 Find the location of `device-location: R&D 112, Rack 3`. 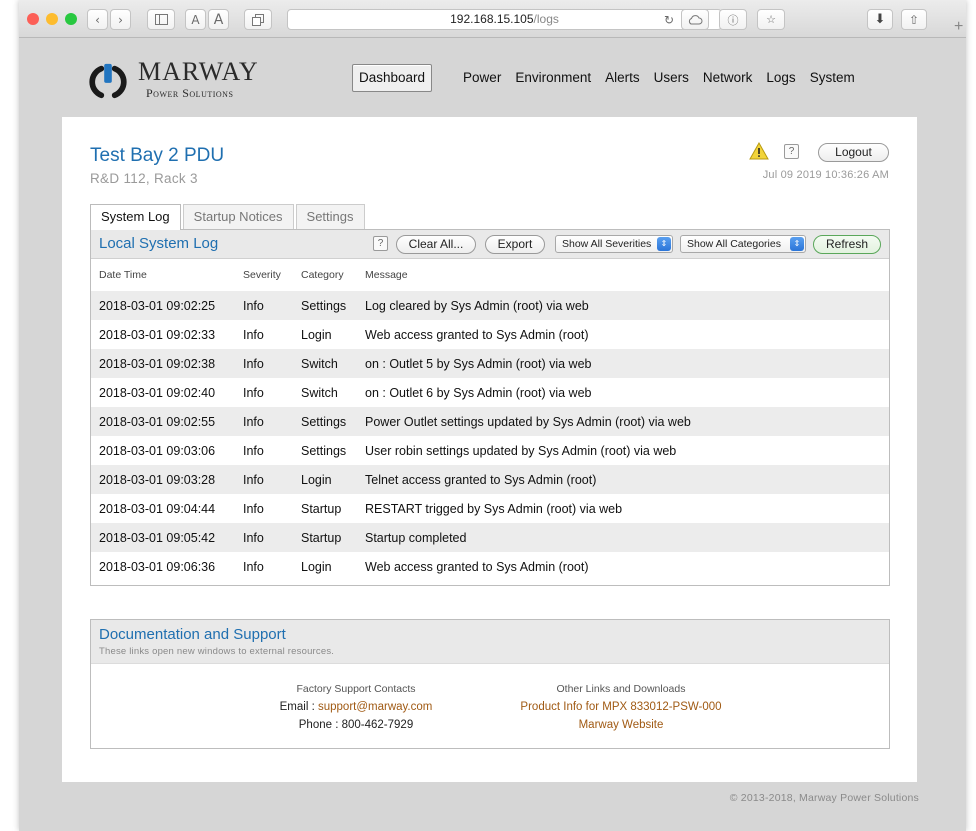

device-location: R&D 112, Rack 3 is located at coordinates (144, 178).